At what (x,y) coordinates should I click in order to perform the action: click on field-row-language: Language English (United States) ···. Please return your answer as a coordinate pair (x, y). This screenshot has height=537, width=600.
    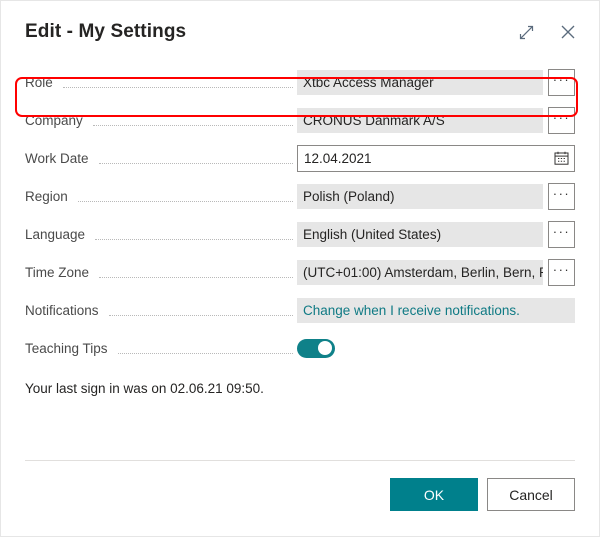
    Looking at the image, I should click on (300, 234).